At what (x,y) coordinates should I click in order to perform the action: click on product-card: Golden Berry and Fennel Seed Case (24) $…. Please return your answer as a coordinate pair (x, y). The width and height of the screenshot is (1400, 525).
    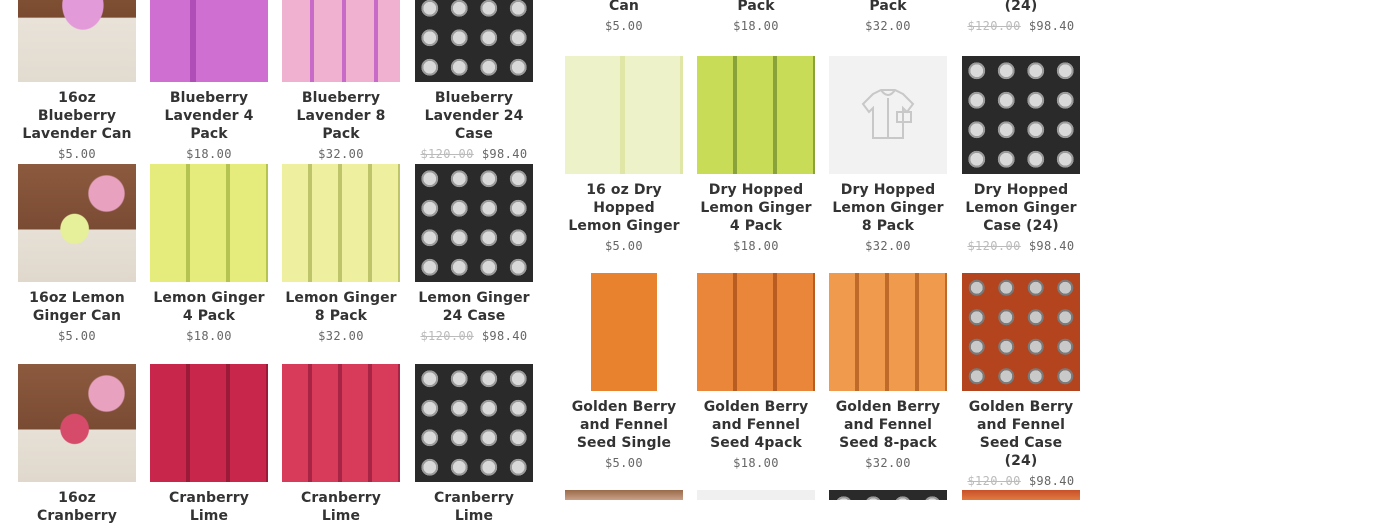
    Looking at the image, I should click on (1021, 380).